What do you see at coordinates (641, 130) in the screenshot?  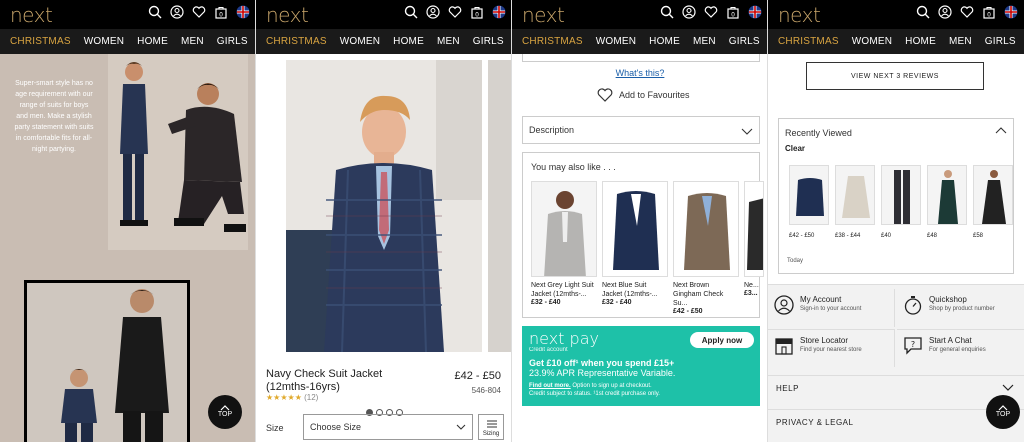 I see `description-accordion: Description` at bounding box center [641, 130].